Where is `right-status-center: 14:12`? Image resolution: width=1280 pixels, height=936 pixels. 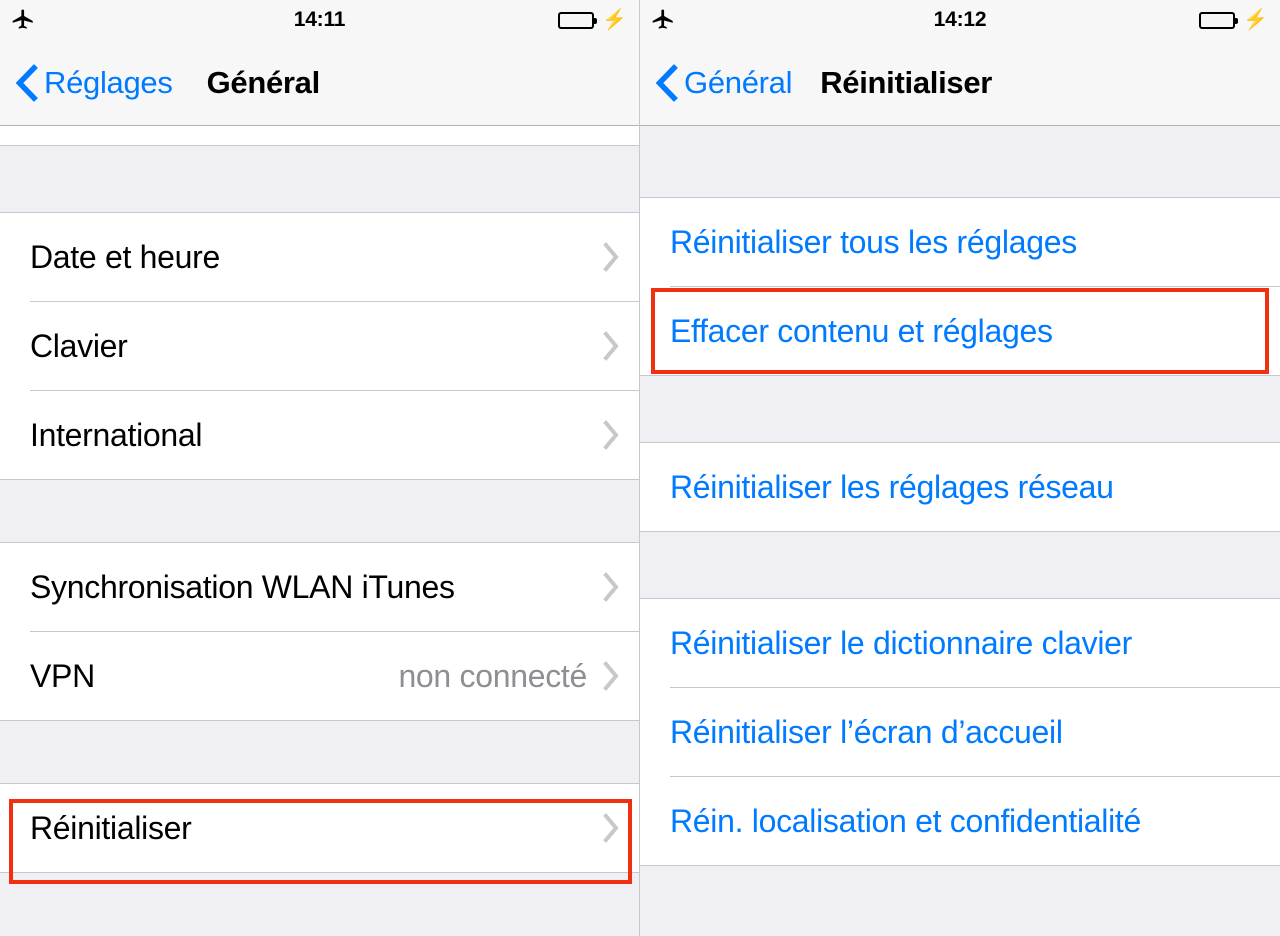
right-status-center: 14:12 is located at coordinates (960, 20).